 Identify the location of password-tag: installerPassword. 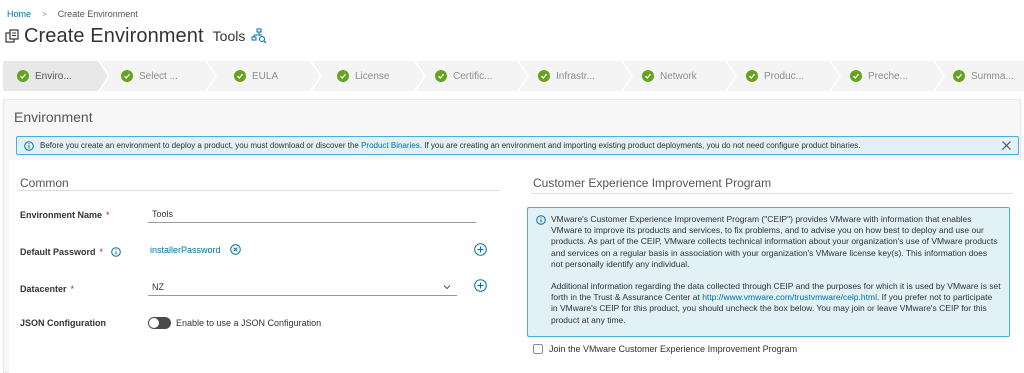
(195, 249).